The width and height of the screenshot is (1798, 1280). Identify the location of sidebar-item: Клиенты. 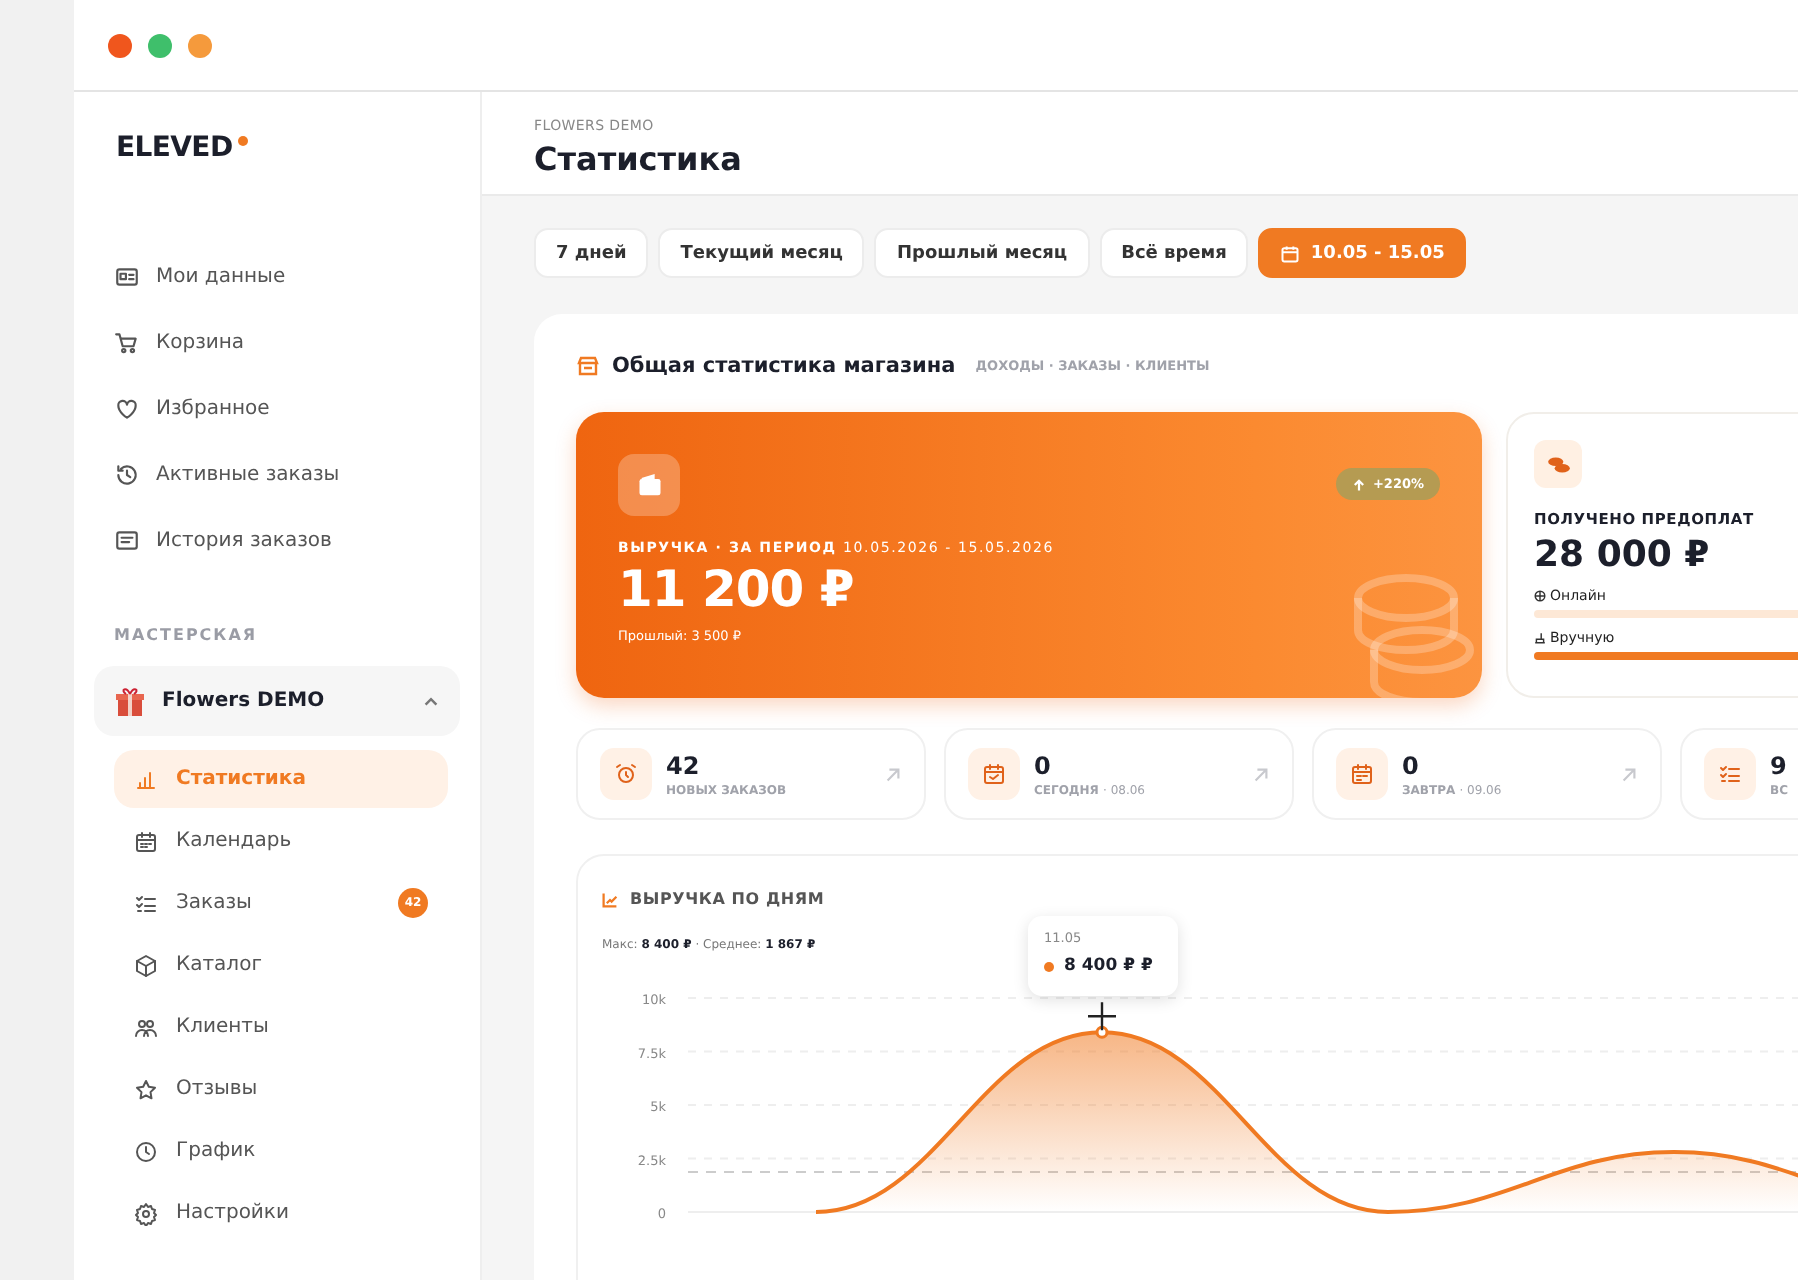
(281, 1027).